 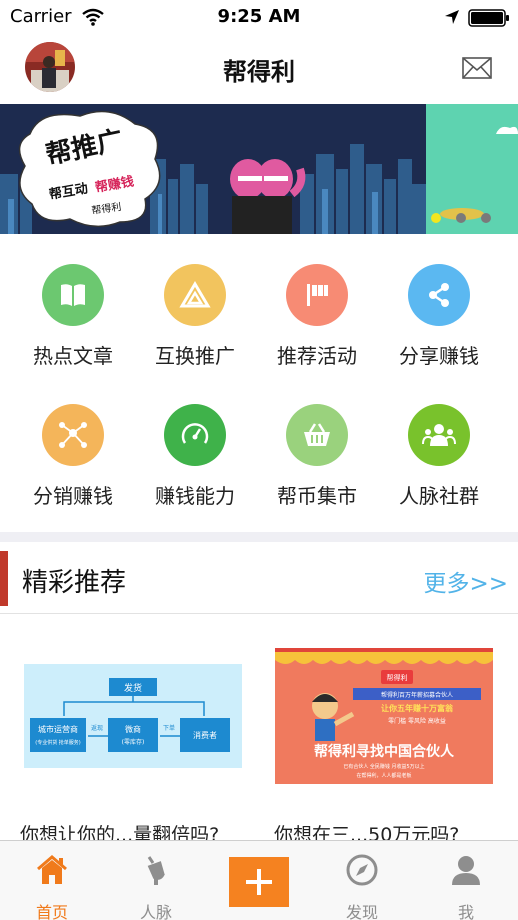 What do you see at coordinates (477, 70) in the screenshot?
I see `mail-icon` at bounding box center [477, 70].